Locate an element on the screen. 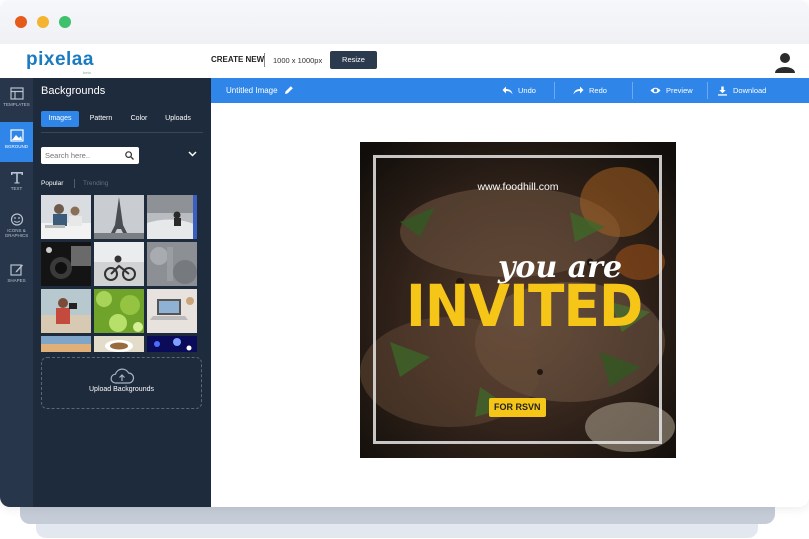 This screenshot has width=809, height=539. panel-tabs: Images Pattern Color Uploads is located at coordinates (122, 122).